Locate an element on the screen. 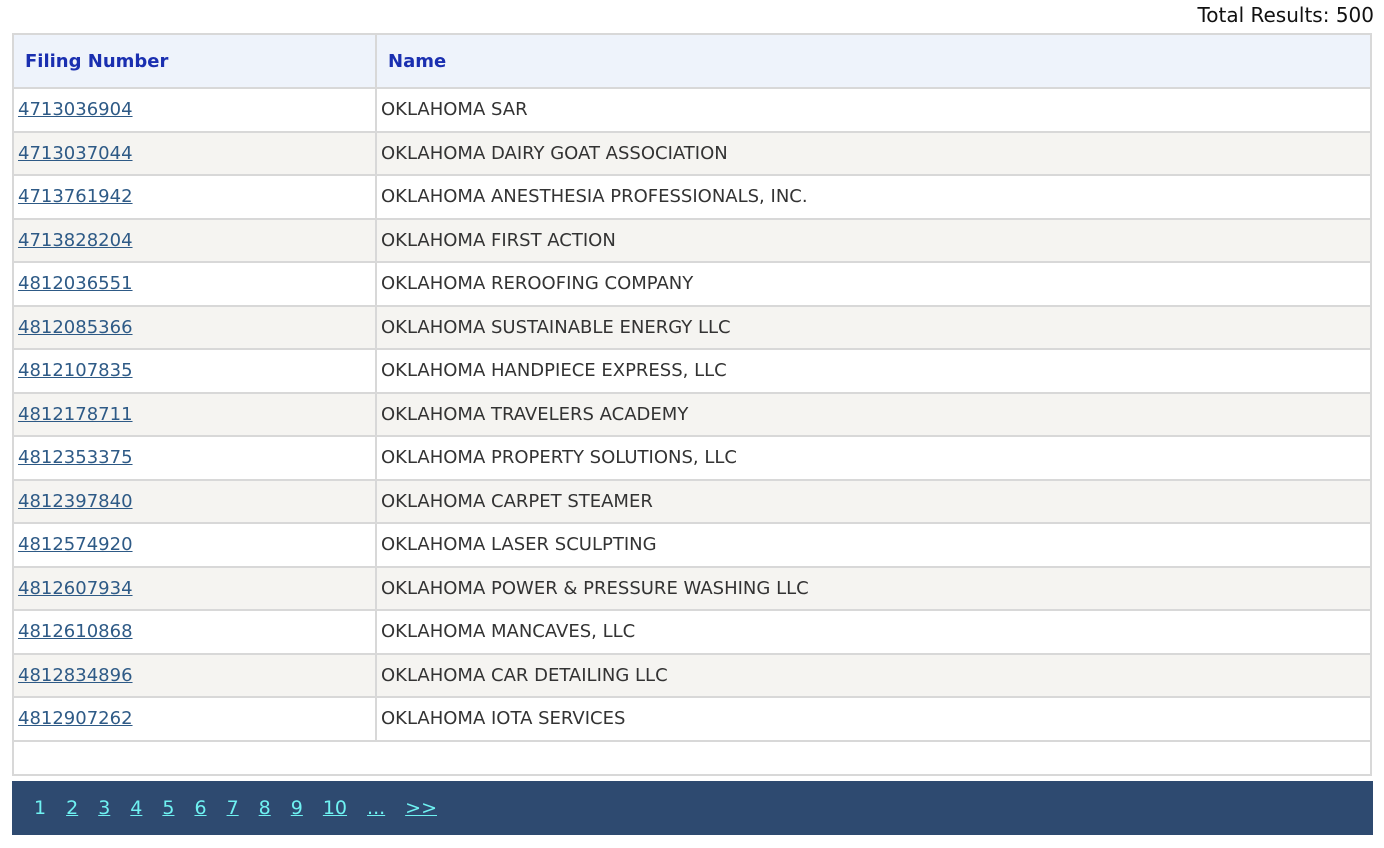  entity-name-cell: OKLAHOMA SAR is located at coordinates (873, 110).